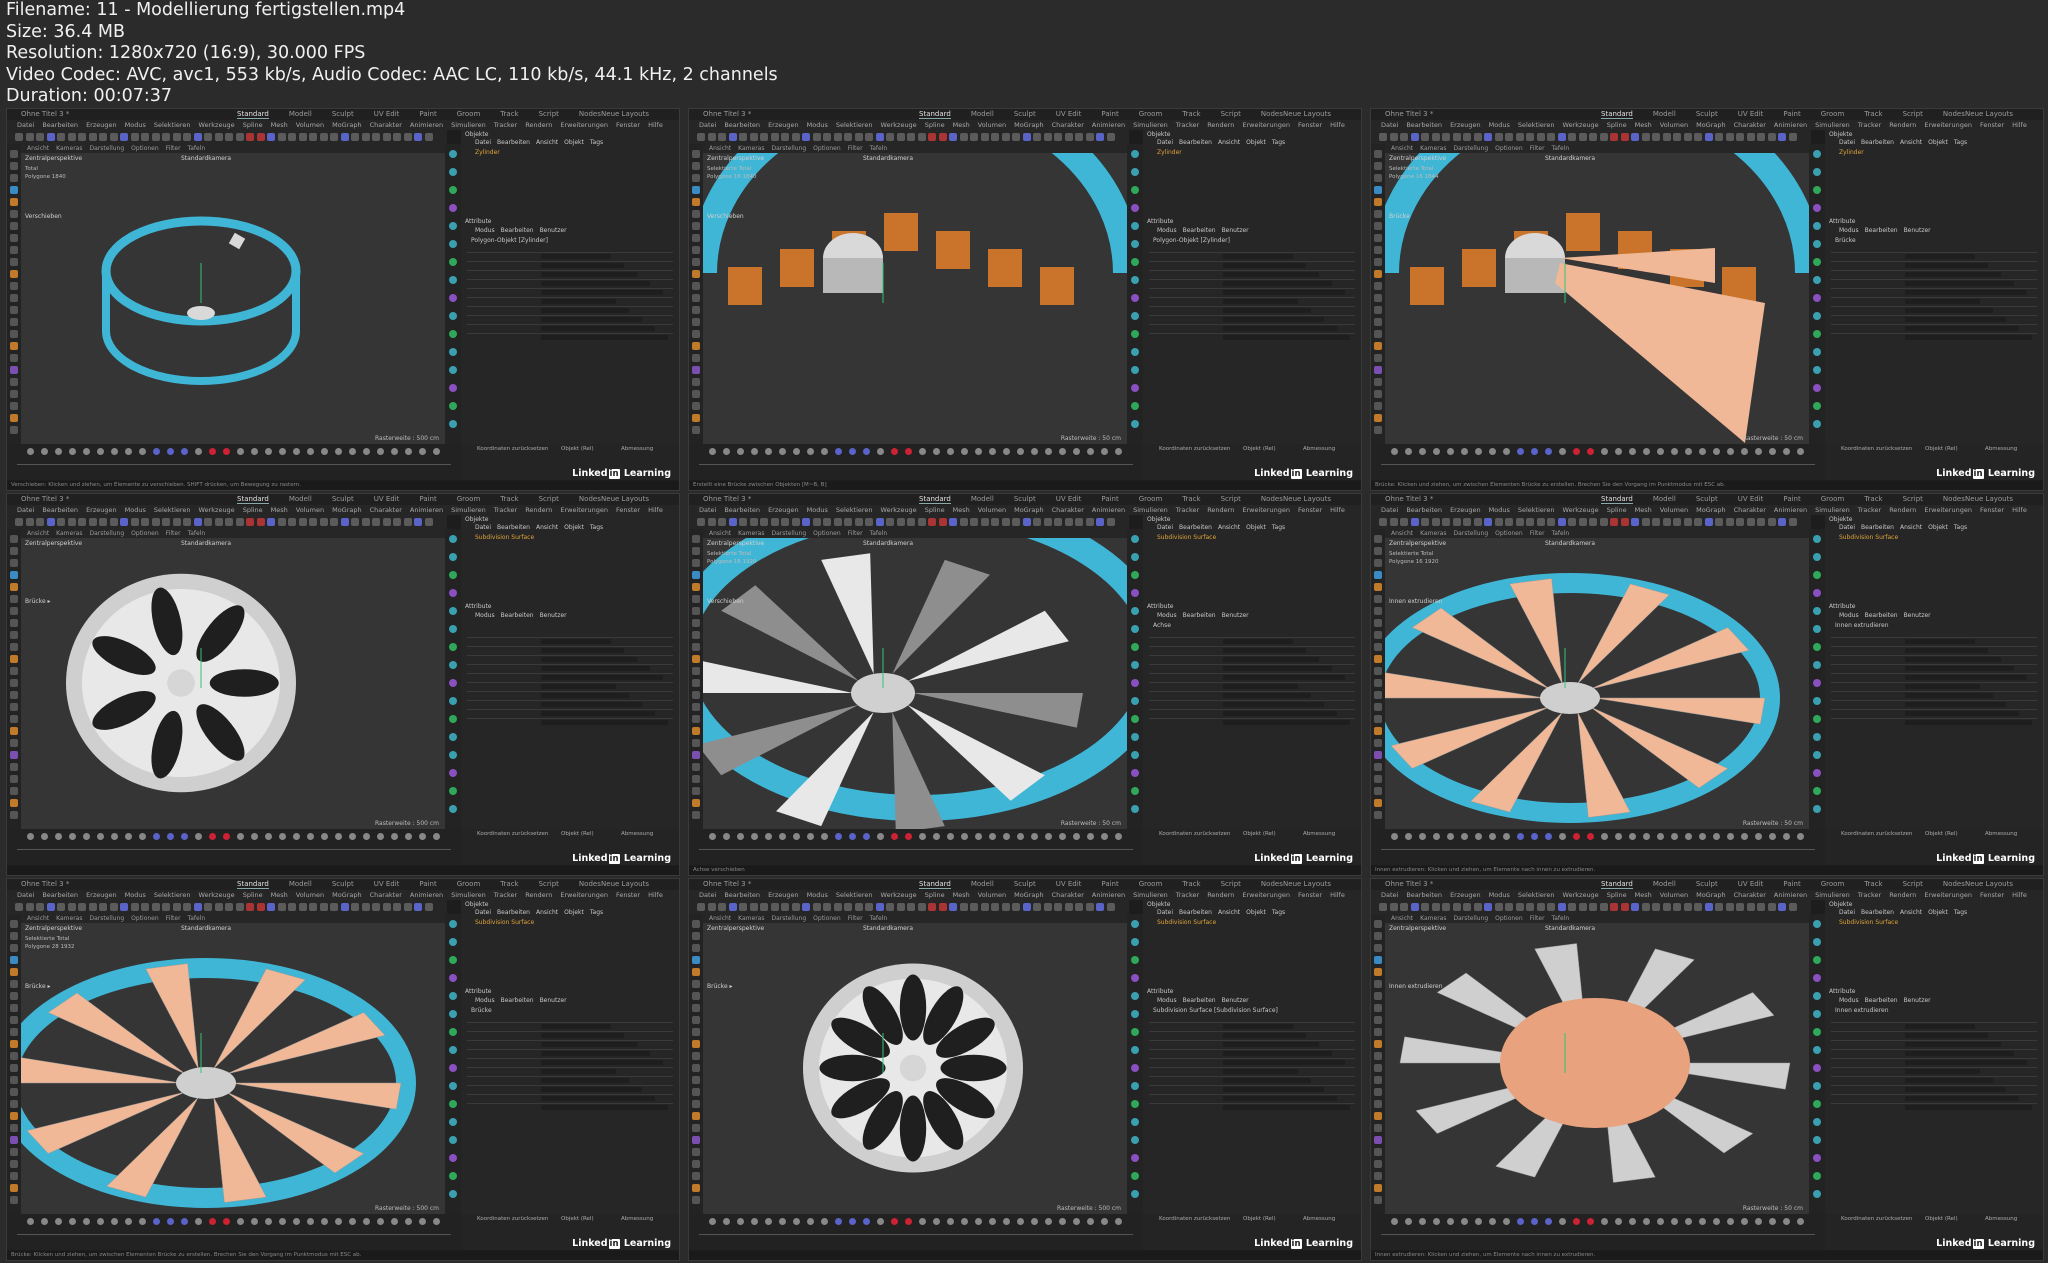  What do you see at coordinates (386, 510) in the screenshot?
I see `menu-item: Charakter` at bounding box center [386, 510].